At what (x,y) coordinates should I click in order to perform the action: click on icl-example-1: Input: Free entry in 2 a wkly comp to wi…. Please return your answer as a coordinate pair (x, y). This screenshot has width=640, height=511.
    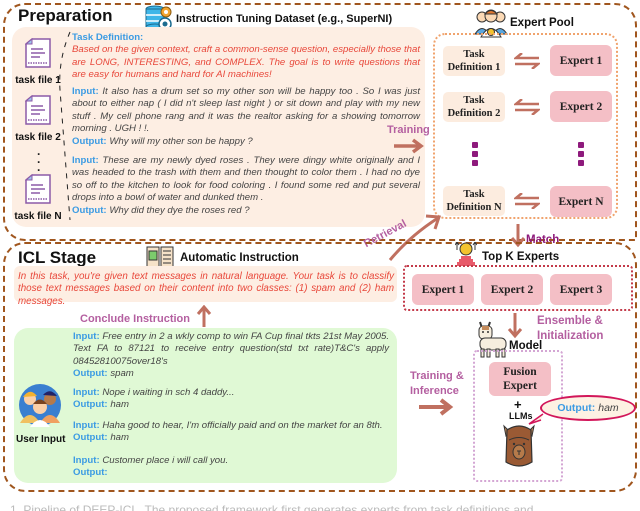
    Looking at the image, I should click on (231, 356).